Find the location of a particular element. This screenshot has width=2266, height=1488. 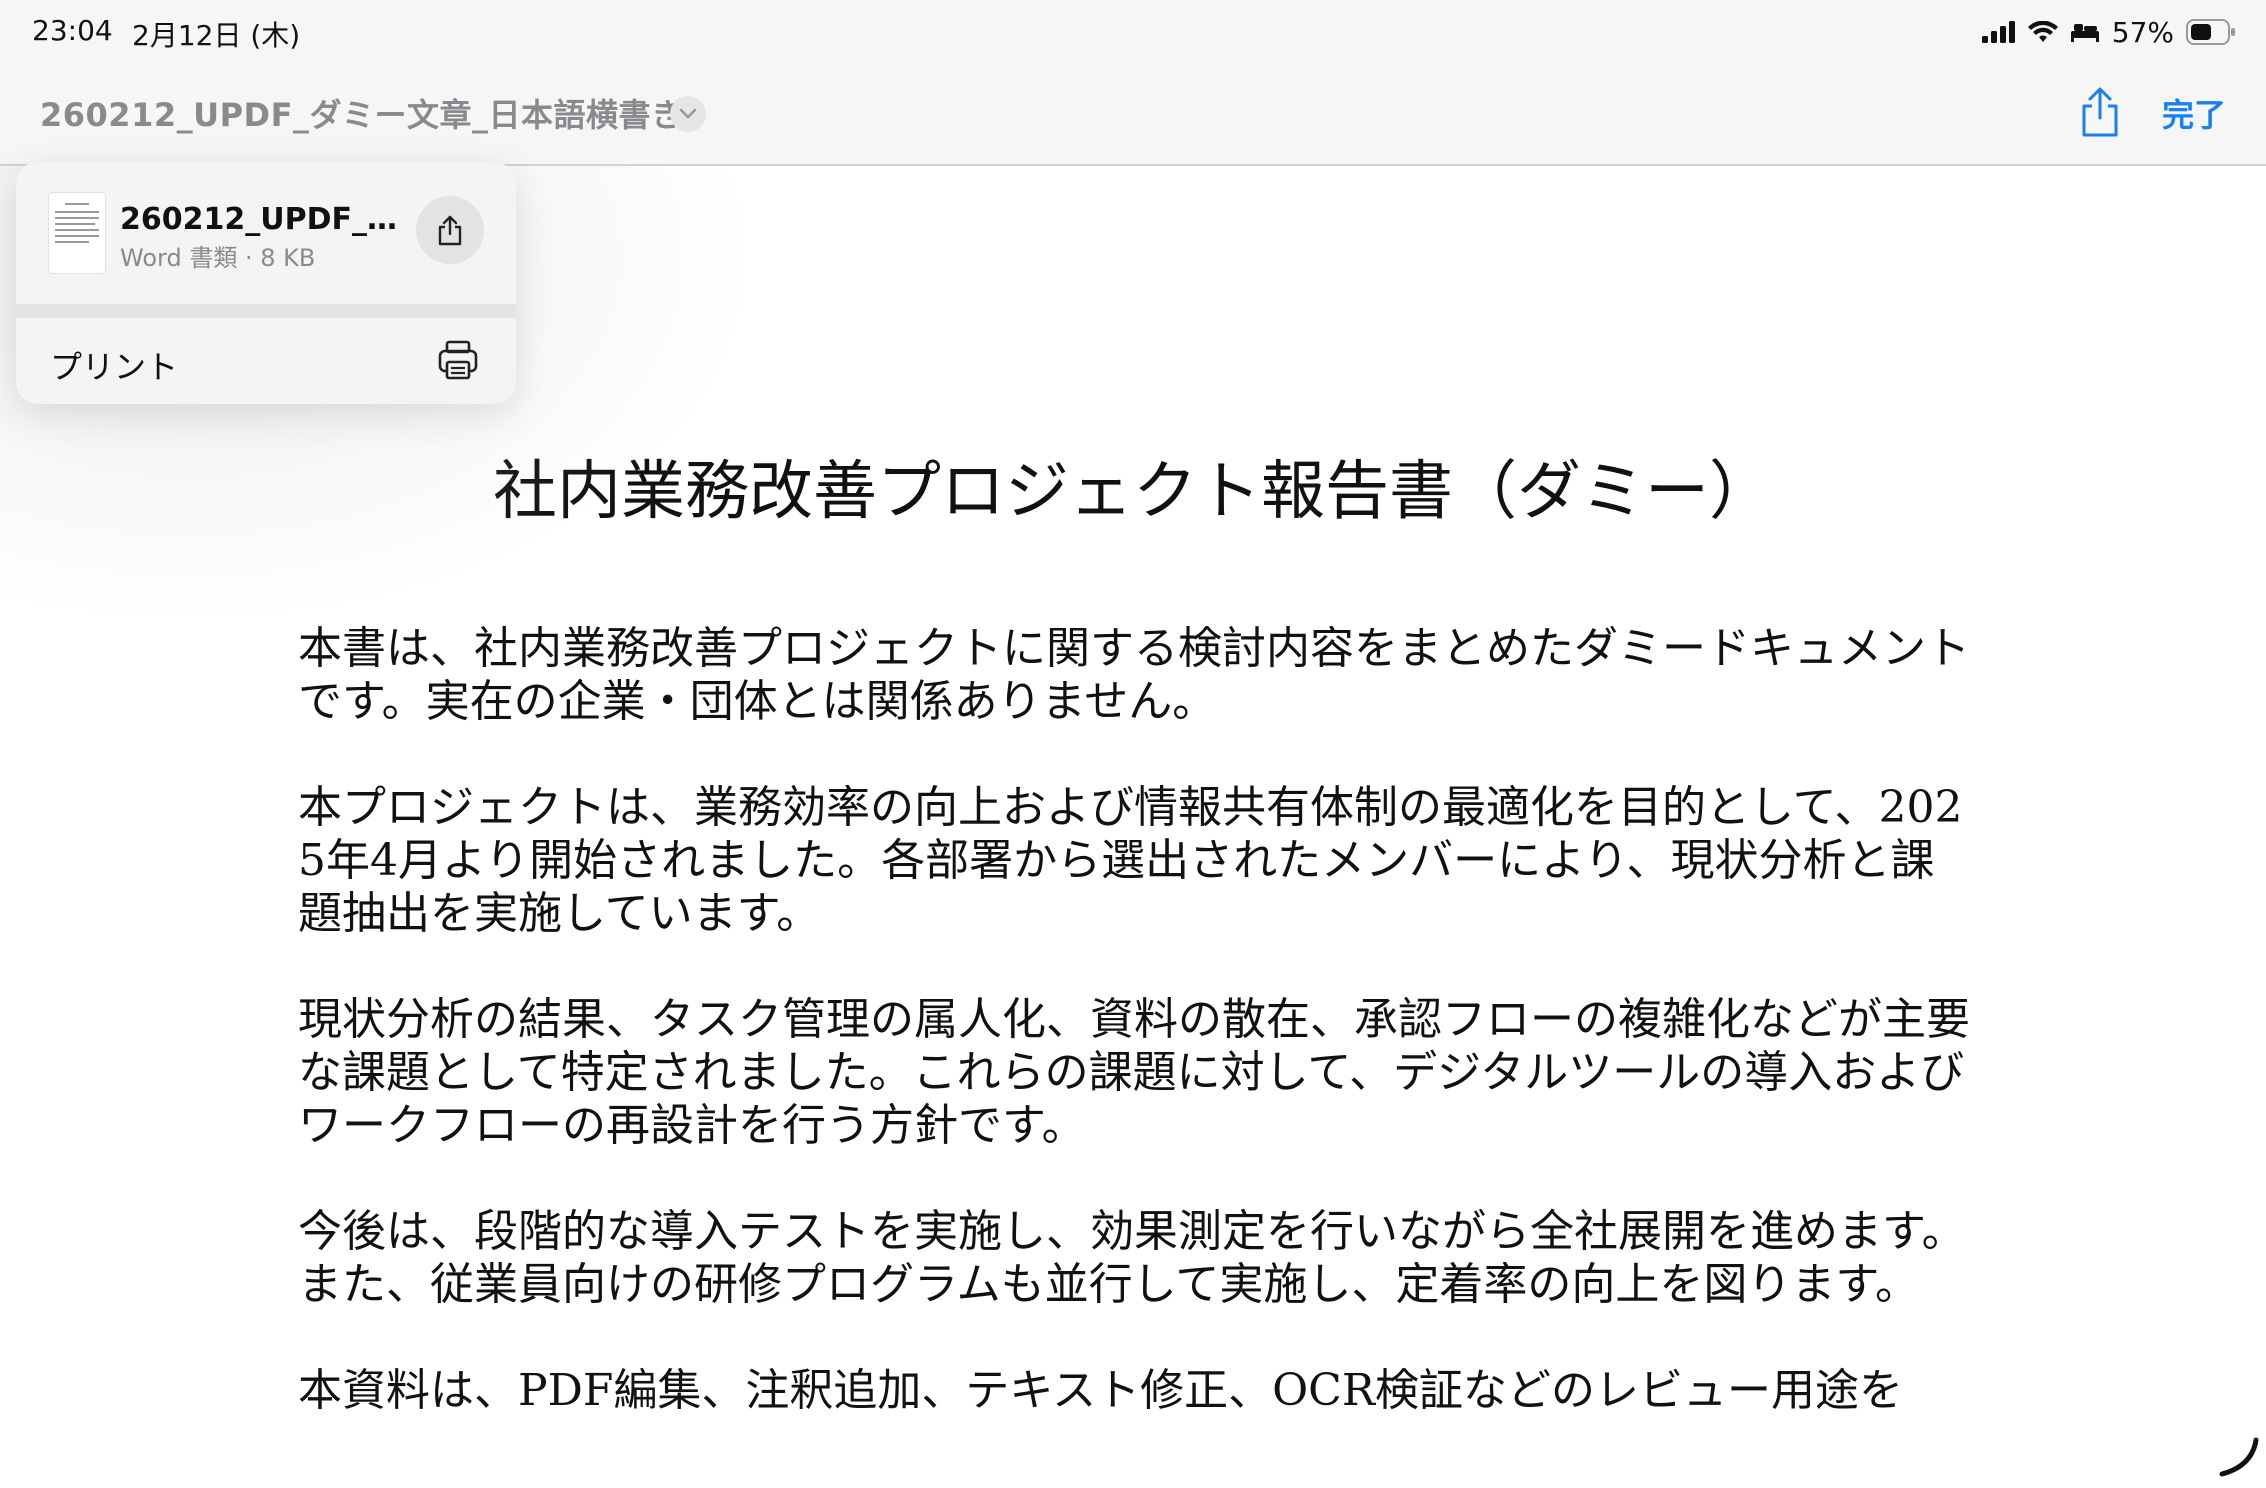

cellular-signal-icon is located at coordinates (1998, 32).